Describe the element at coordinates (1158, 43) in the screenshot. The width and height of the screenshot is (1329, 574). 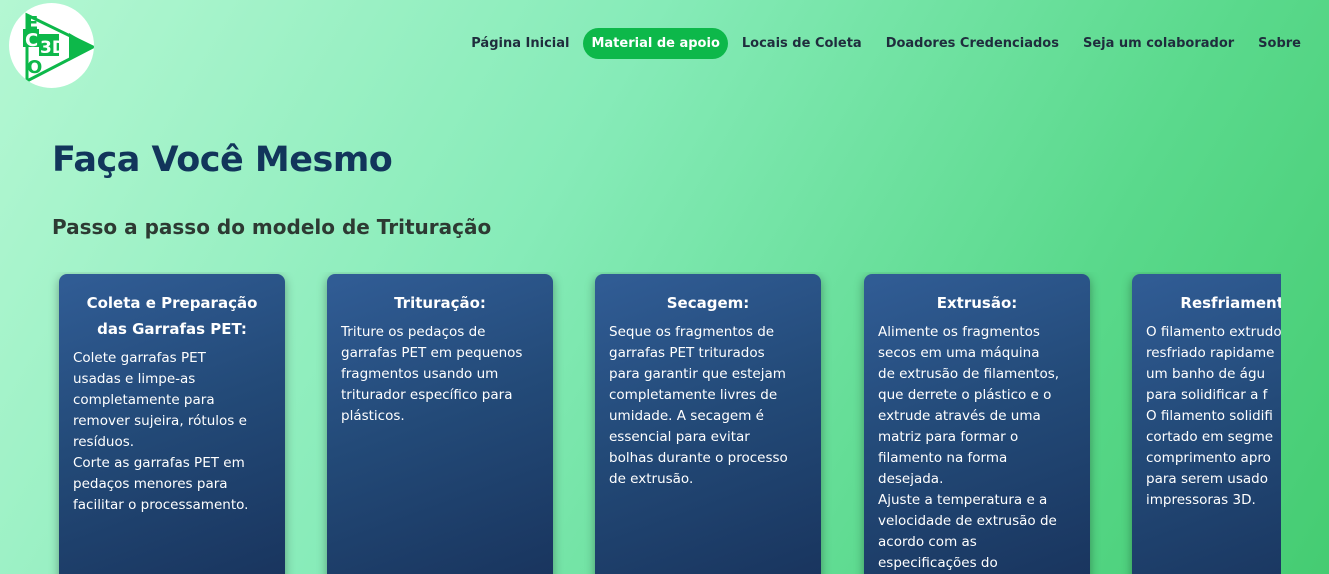
I see `nav-item-become-collaborator: Seja um colaborador` at that location.